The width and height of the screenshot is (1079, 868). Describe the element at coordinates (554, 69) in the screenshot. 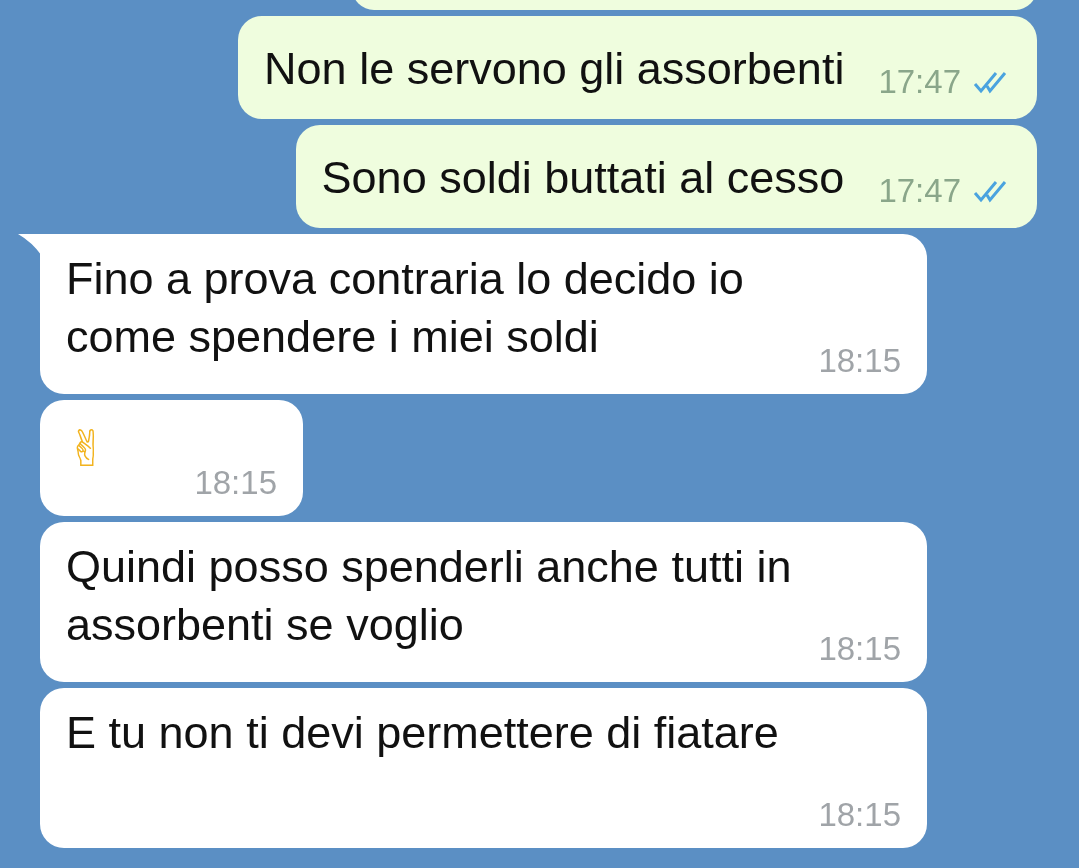

I see `message-text: Non le servono gli assorbenti` at that location.